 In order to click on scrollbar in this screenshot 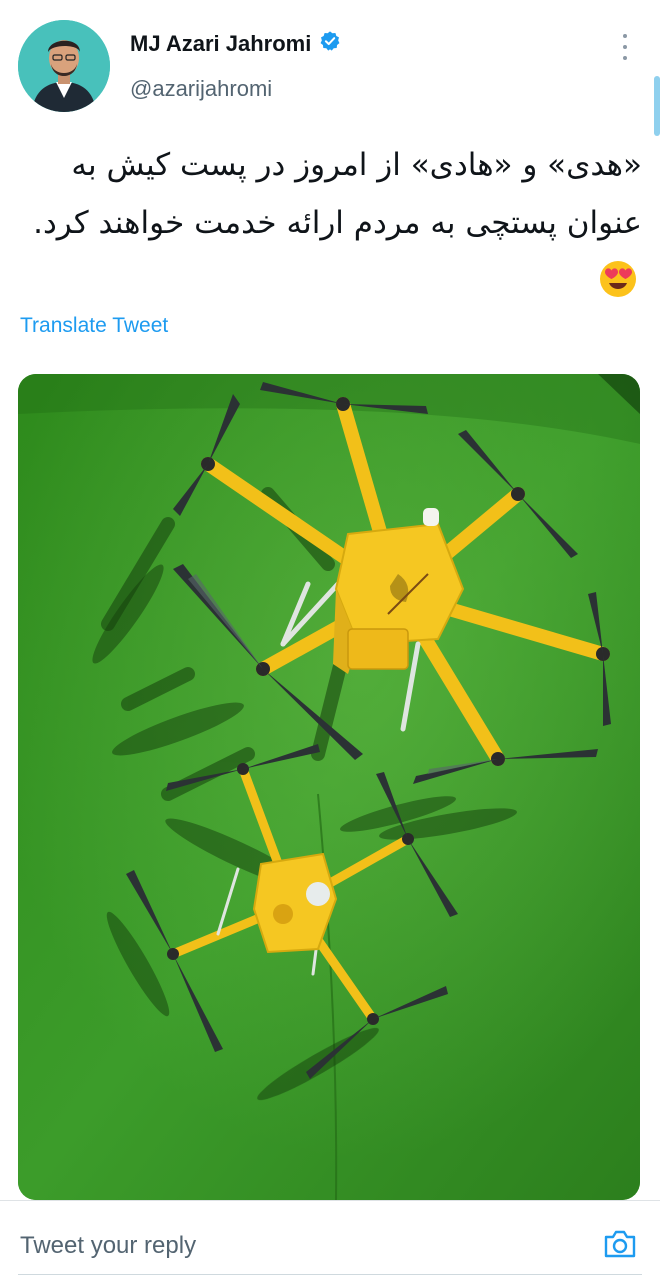, I will do `click(657, 106)`.